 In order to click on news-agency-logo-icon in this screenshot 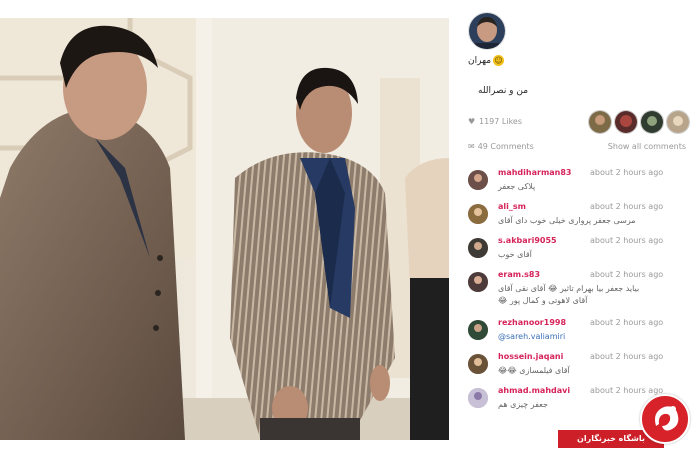, I will do `click(665, 419)`.